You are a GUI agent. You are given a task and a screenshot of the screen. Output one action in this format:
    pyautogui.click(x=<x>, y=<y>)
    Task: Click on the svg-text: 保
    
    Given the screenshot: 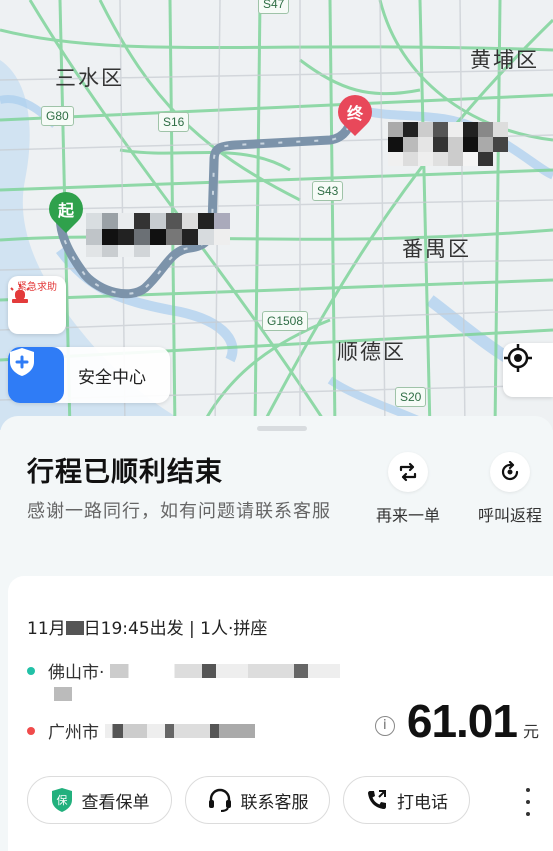 What is the action you would take?
    pyautogui.click(x=61, y=800)
    